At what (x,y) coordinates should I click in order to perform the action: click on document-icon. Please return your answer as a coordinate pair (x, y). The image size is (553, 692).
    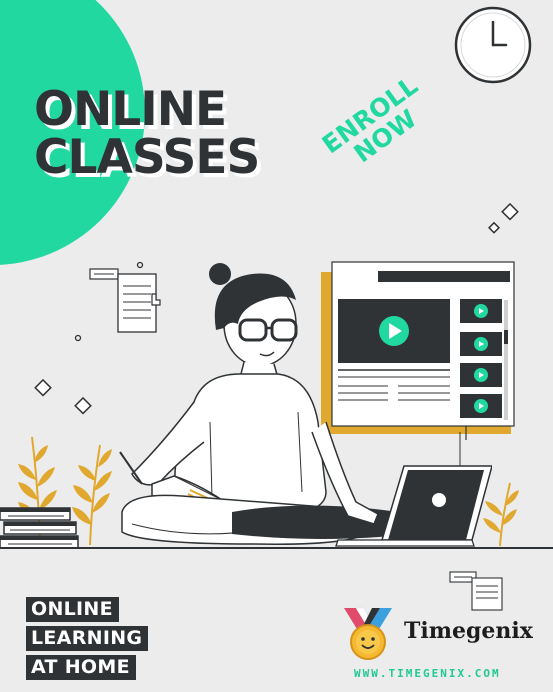
    Looking at the image, I should click on (476, 591).